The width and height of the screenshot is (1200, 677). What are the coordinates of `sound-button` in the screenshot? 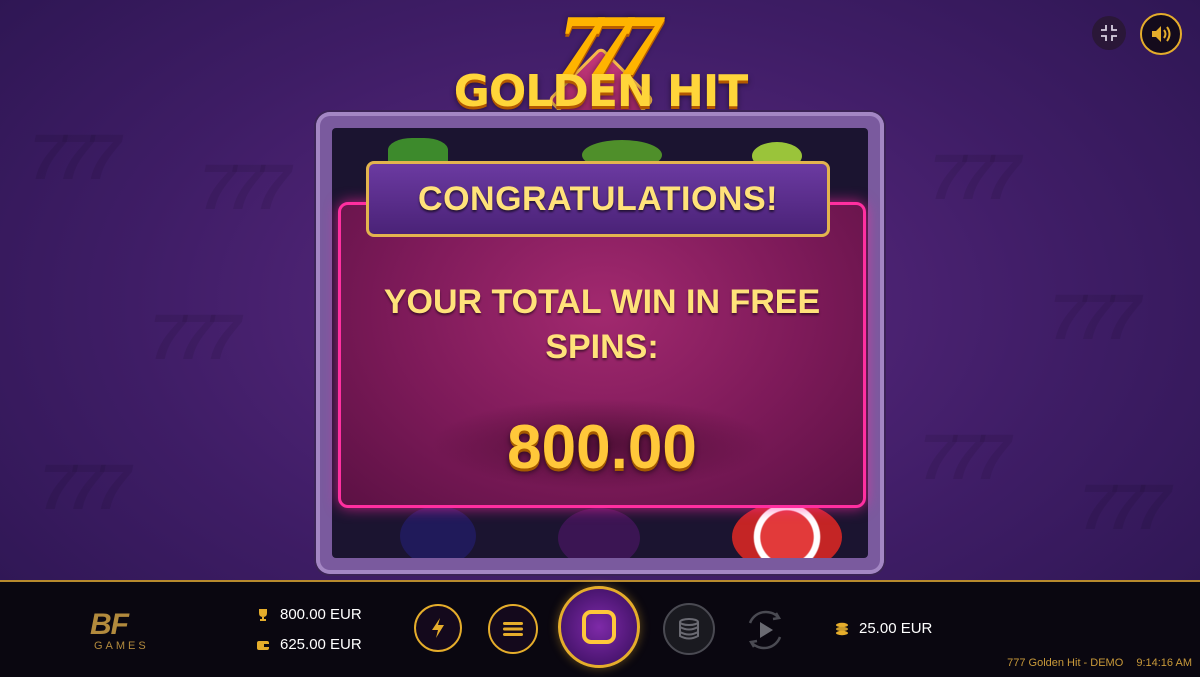 It's located at (1161, 34).